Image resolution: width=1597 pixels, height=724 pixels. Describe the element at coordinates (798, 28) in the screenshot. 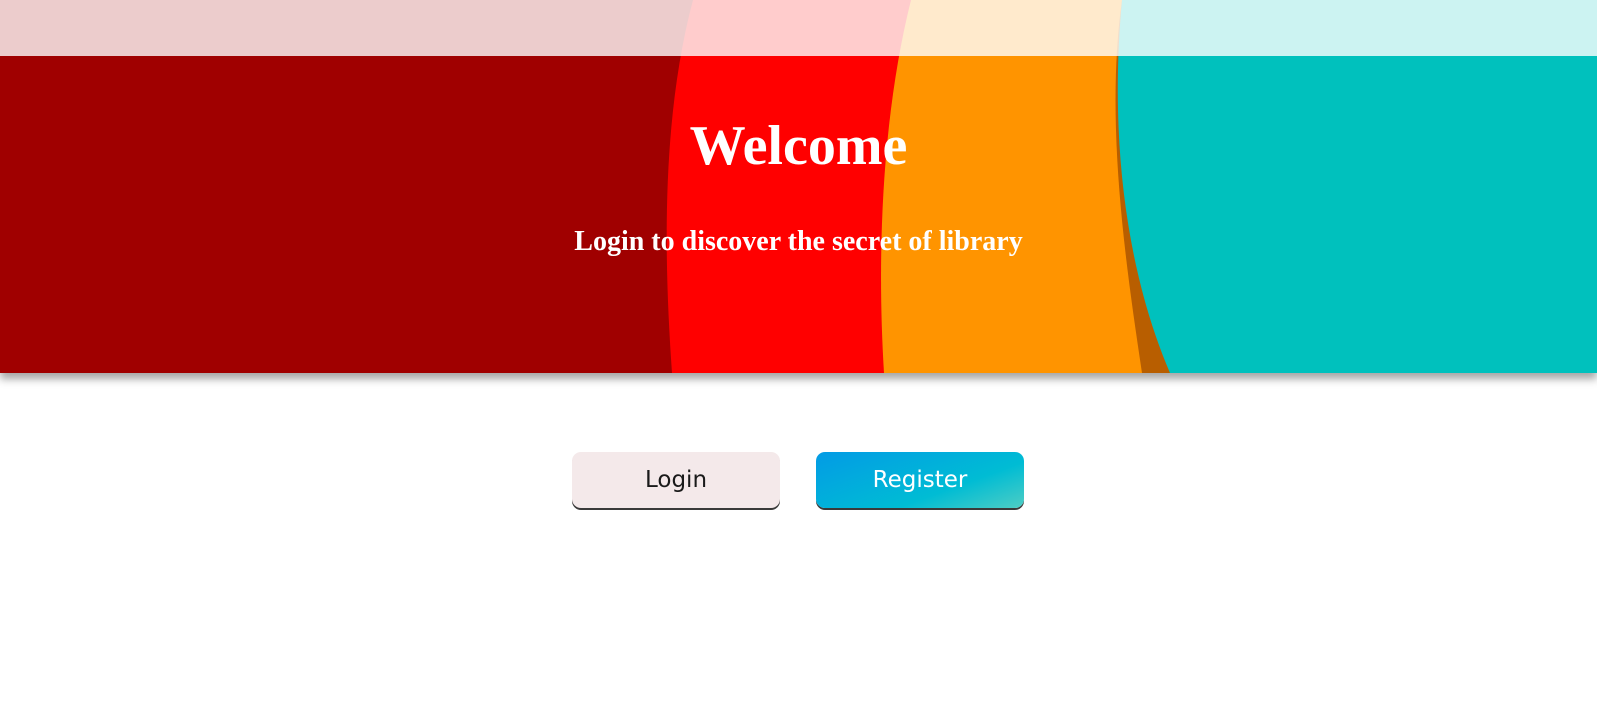

I see `top-bar` at that location.